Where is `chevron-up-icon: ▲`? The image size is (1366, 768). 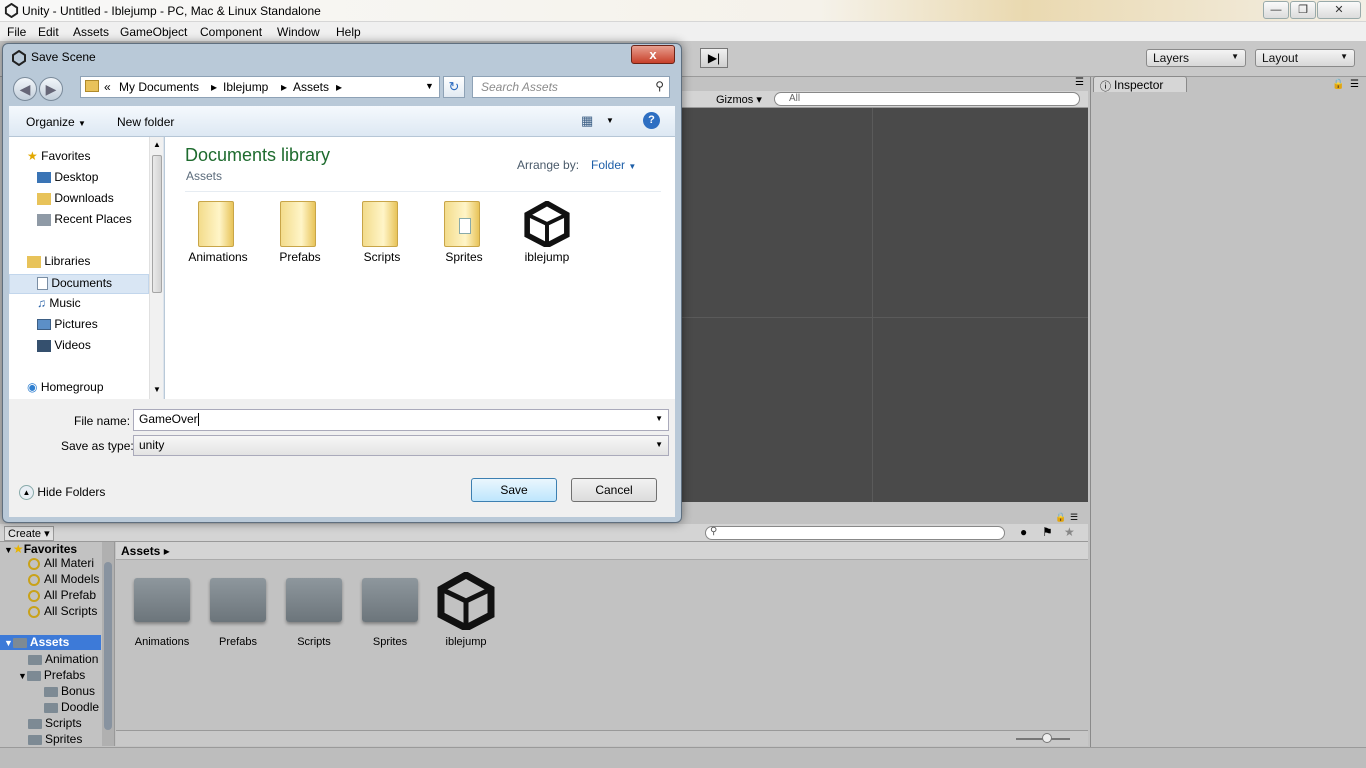 chevron-up-icon: ▲ is located at coordinates (157, 144).